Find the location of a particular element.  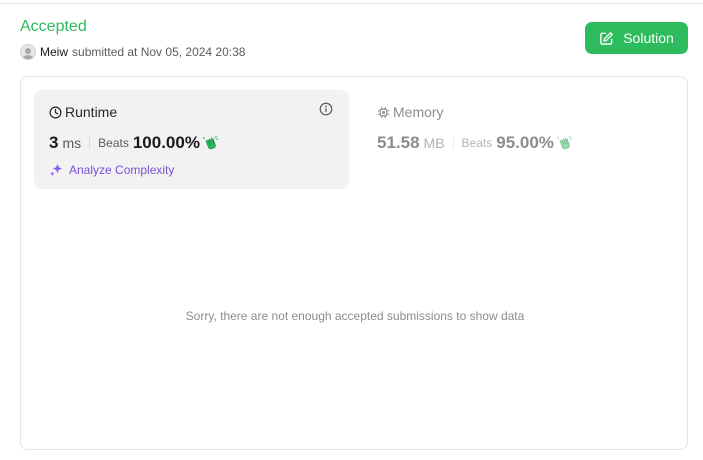

memory-beats-label: Beats is located at coordinates (477, 143).